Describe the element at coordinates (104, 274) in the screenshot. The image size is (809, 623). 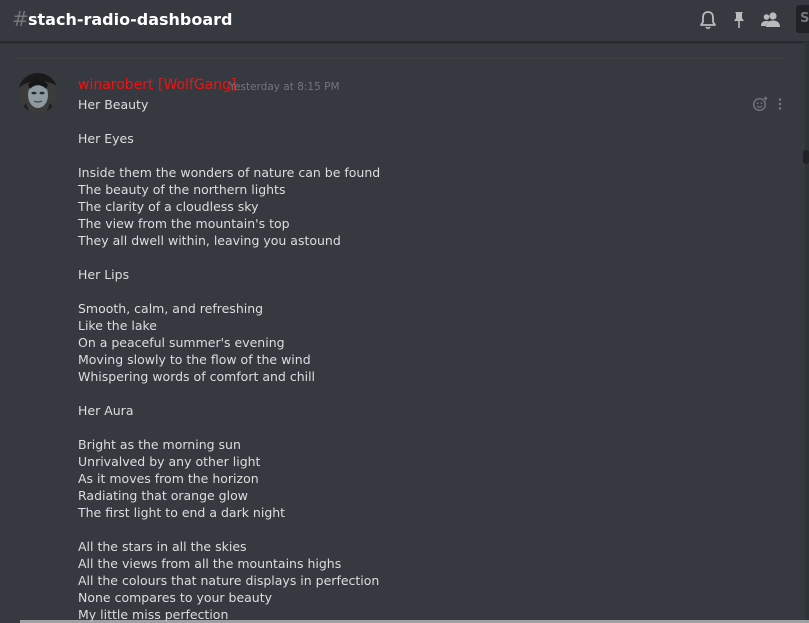
I see `message-line: Her Lips` at that location.